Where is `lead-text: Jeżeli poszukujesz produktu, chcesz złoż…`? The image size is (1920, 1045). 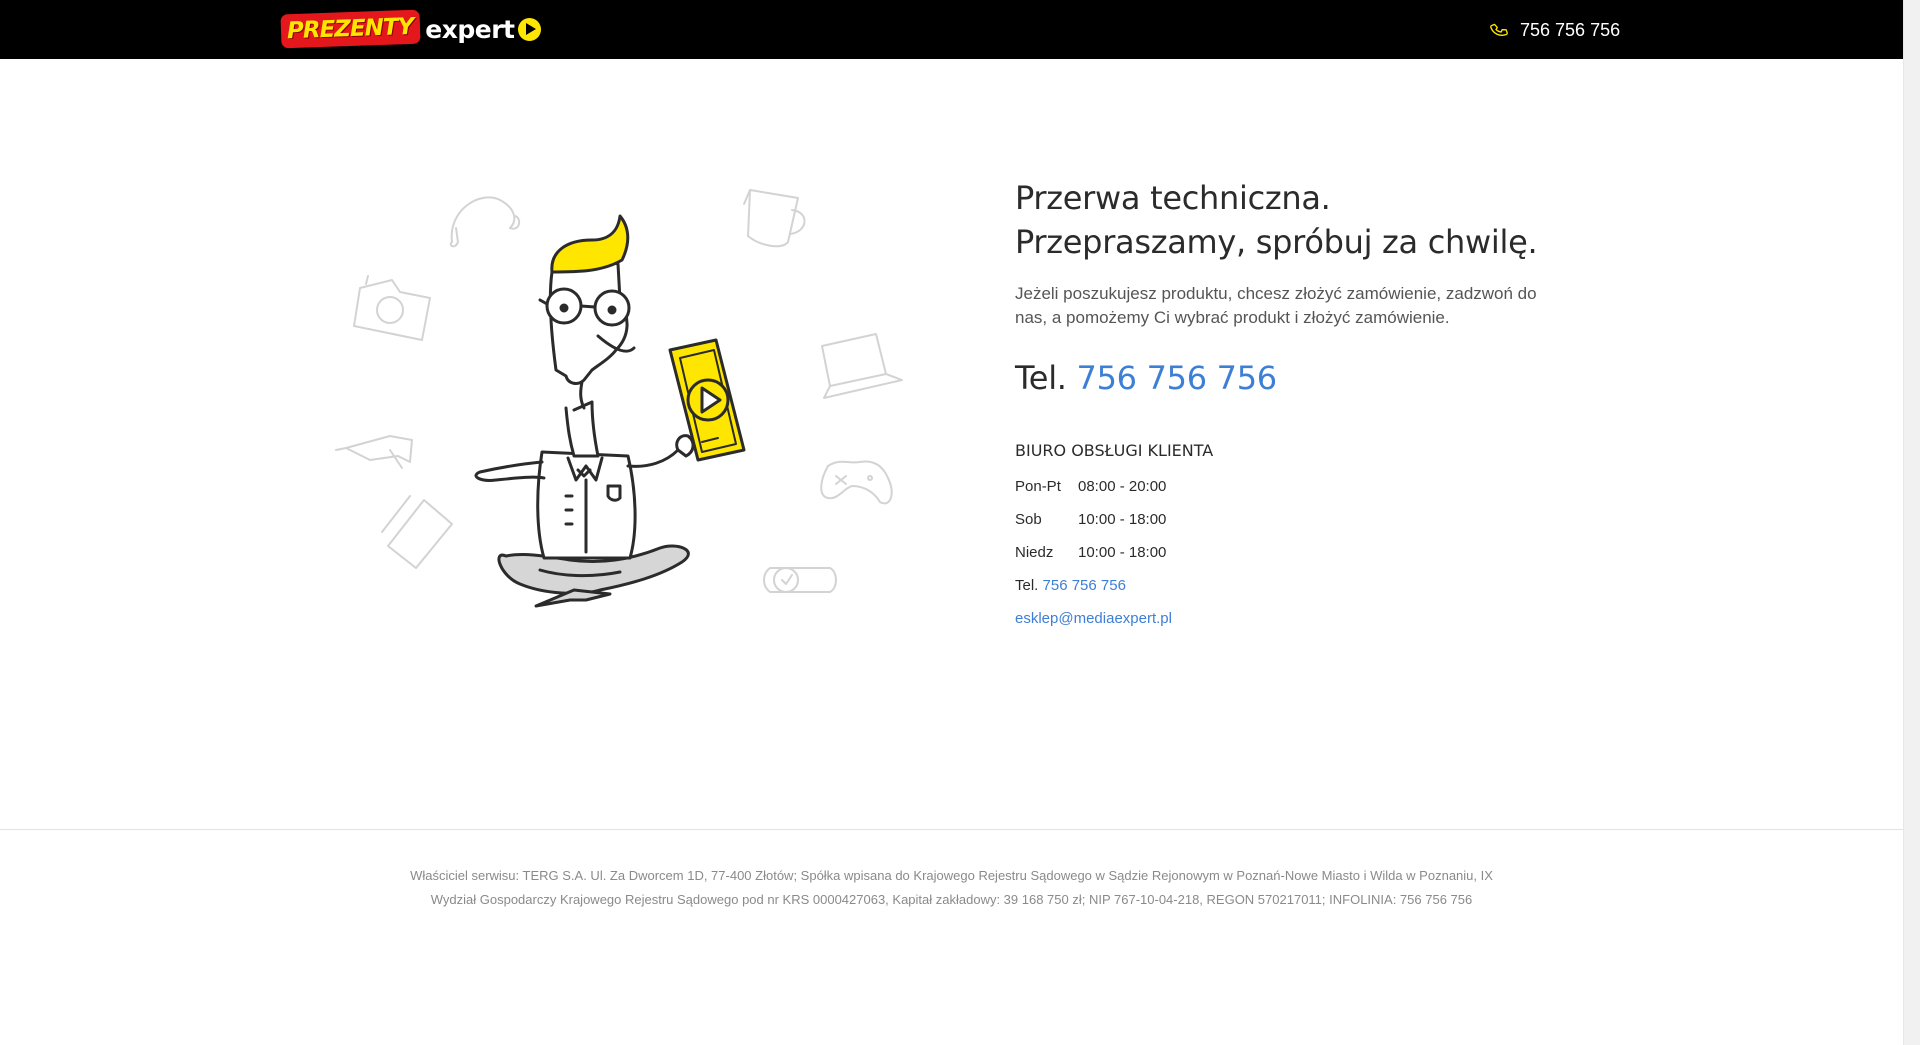
lead-text: Jeżeli poszukujesz produktu, chcesz złoż… is located at coordinates (1276, 305).